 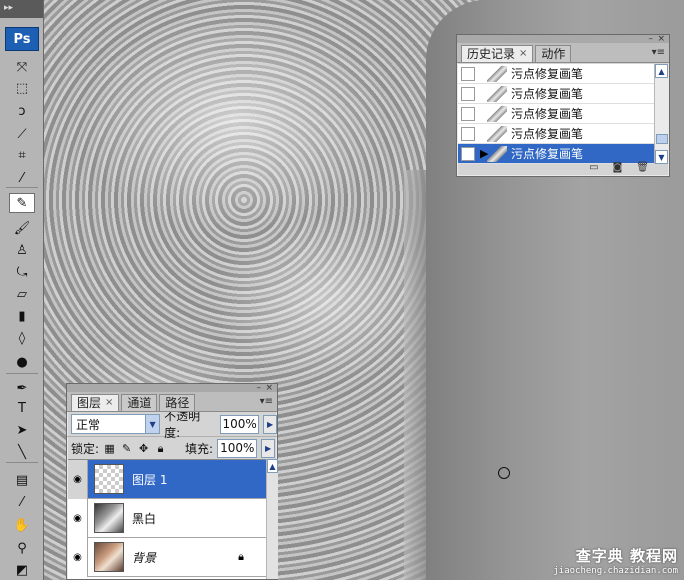 What do you see at coordinates (109, 448) in the screenshot?
I see `lock-transparency-icon: ▦` at bounding box center [109, 448].